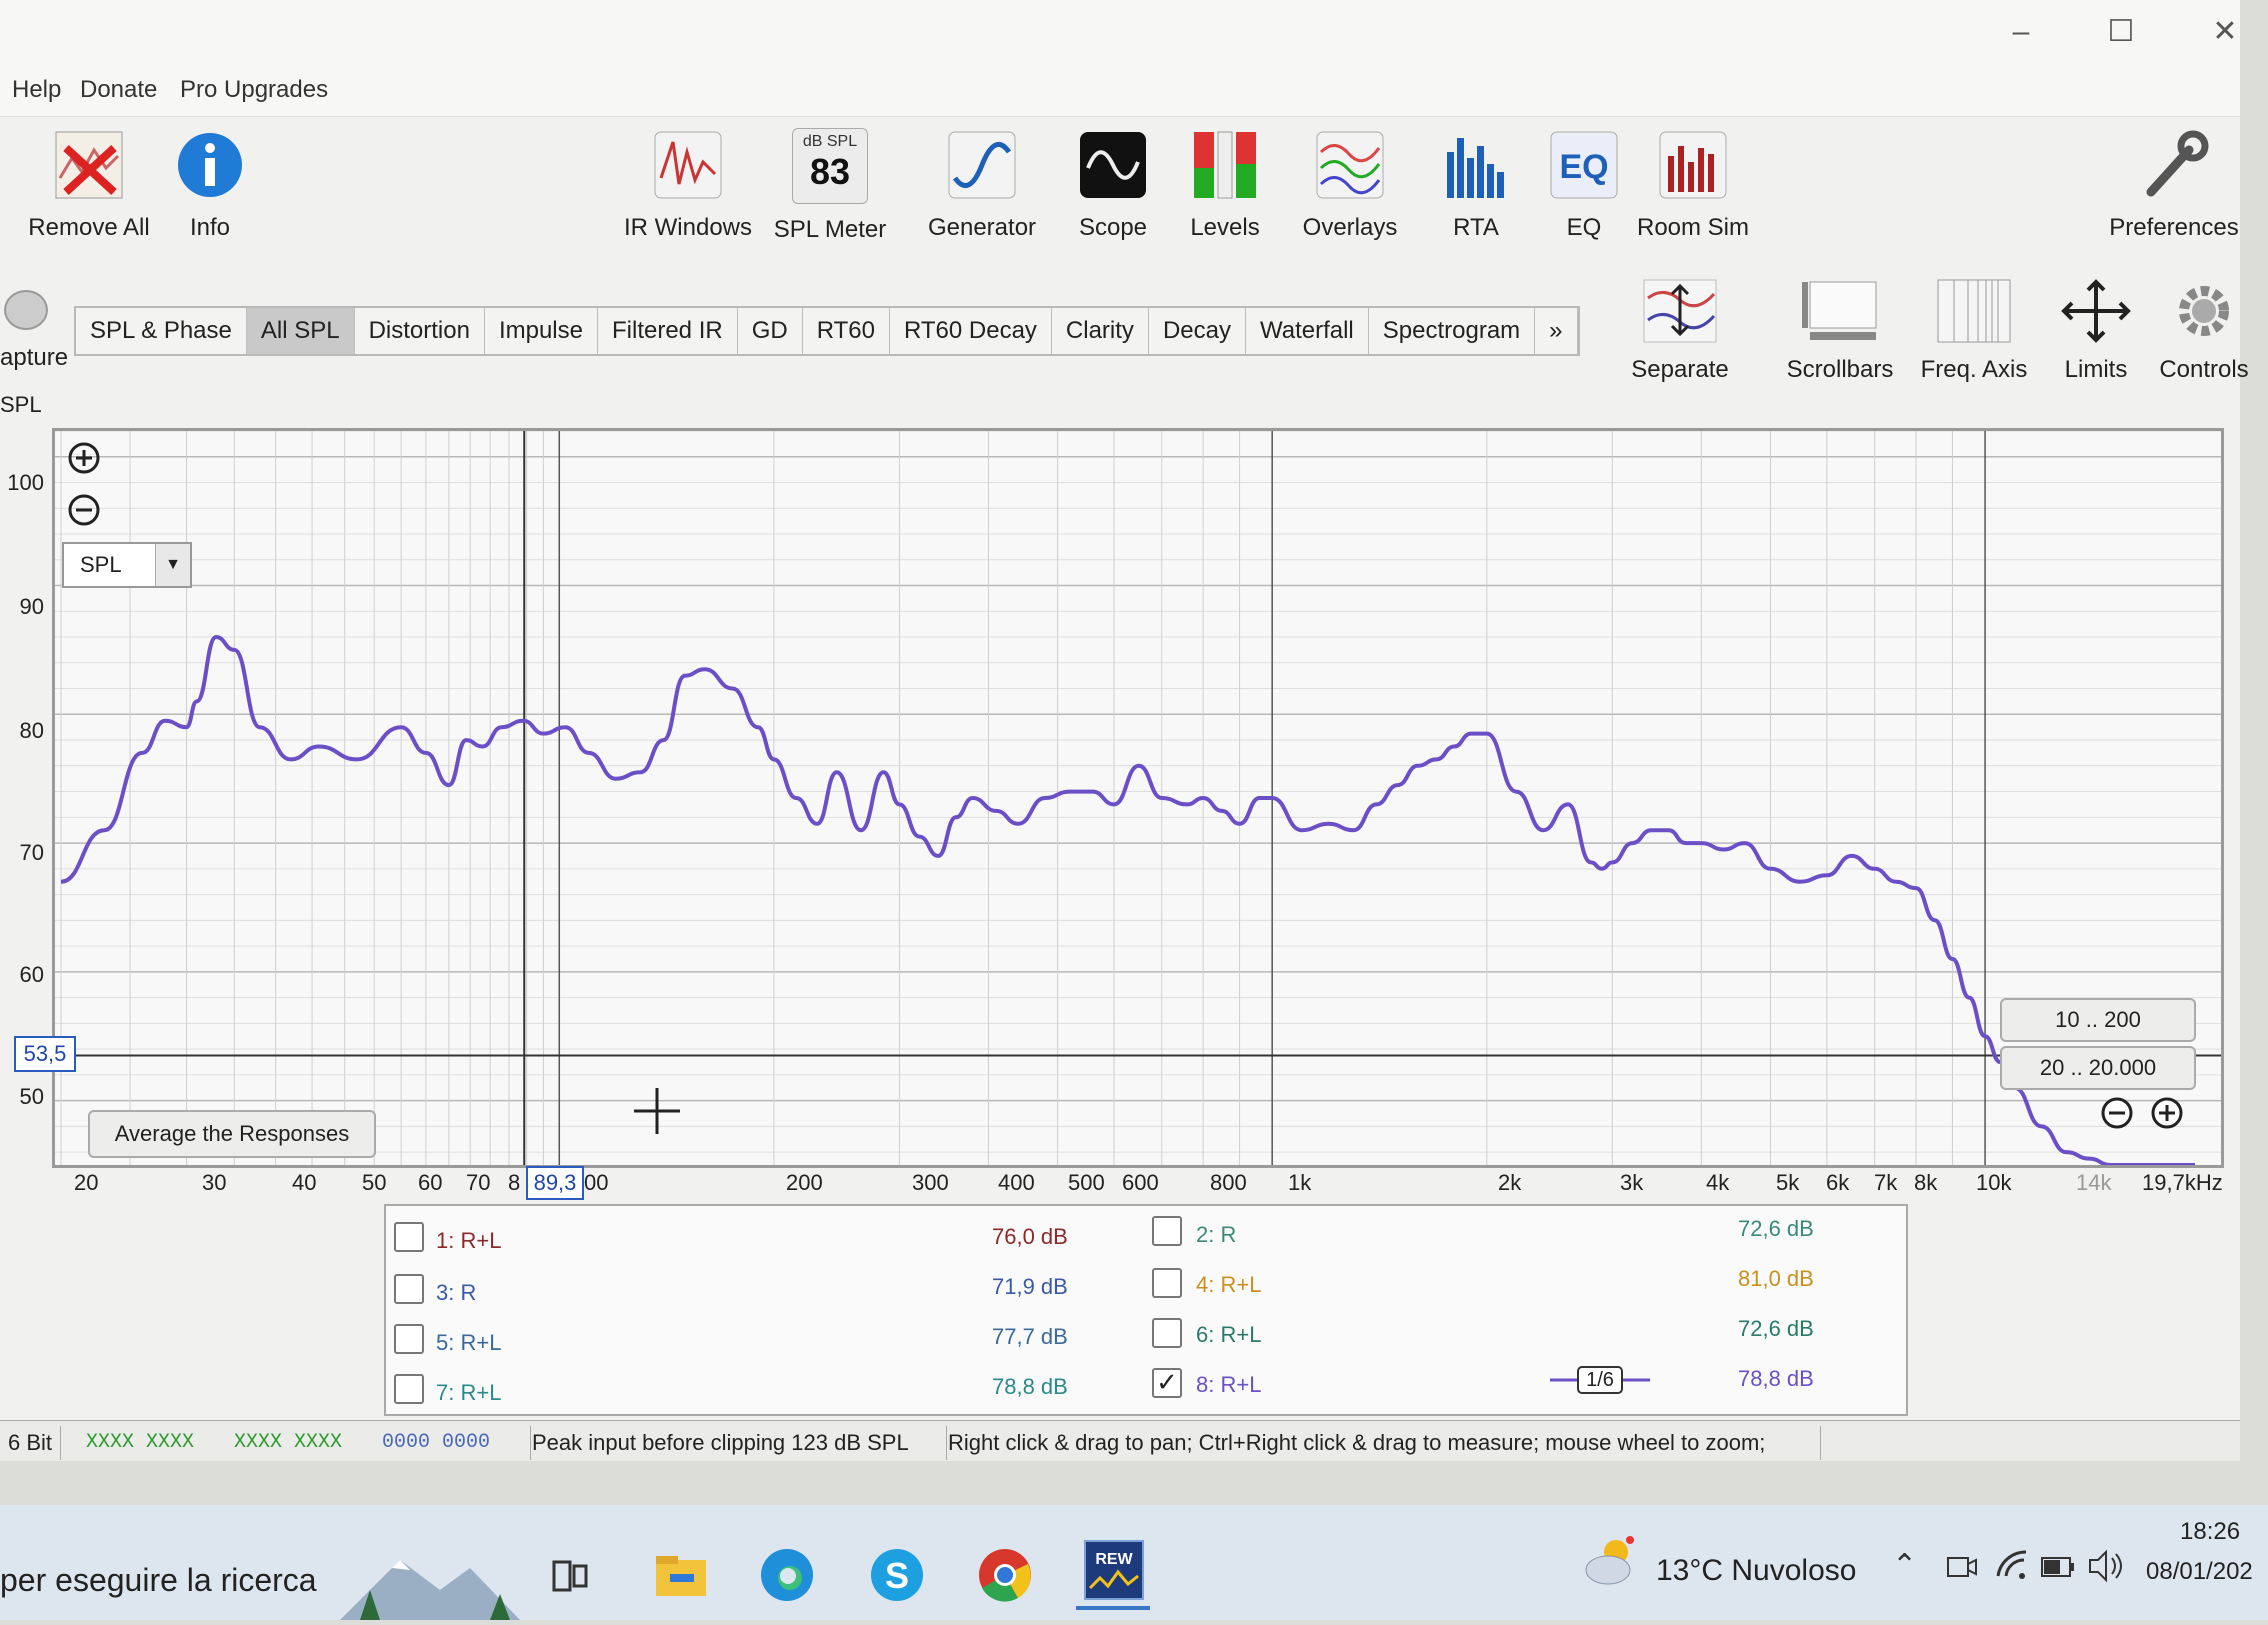 Image resolution: width=2268 pixels, height=1625 pixels. What do you see at coordinates (1350, 185) in the screenshot?
I see `overlays-button: Overlays` at bounding box center [1350, 185].